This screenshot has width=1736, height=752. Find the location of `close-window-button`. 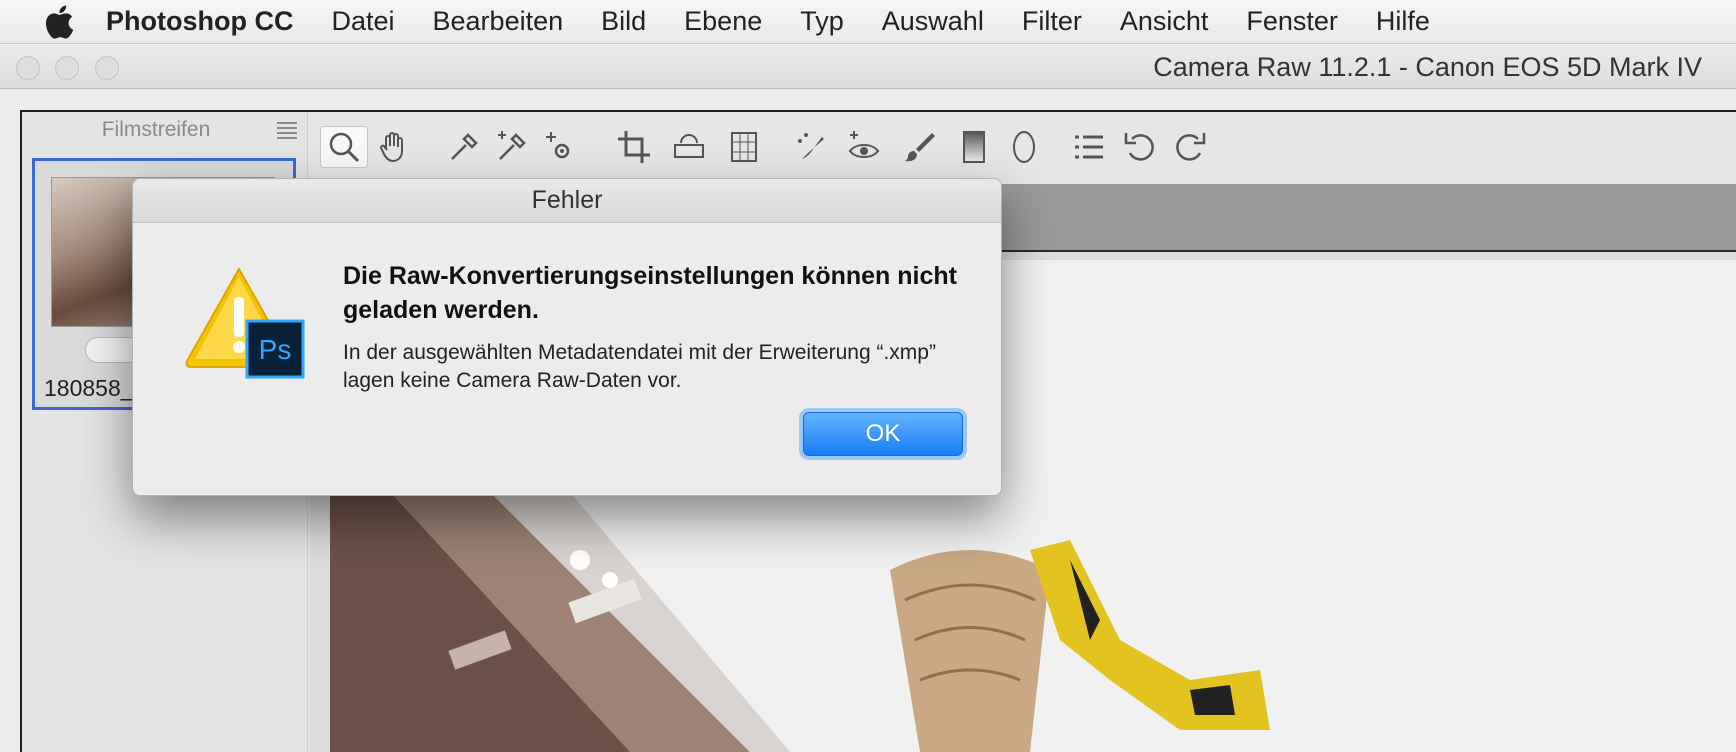

close-window-button is located at coordinates (28, 68).